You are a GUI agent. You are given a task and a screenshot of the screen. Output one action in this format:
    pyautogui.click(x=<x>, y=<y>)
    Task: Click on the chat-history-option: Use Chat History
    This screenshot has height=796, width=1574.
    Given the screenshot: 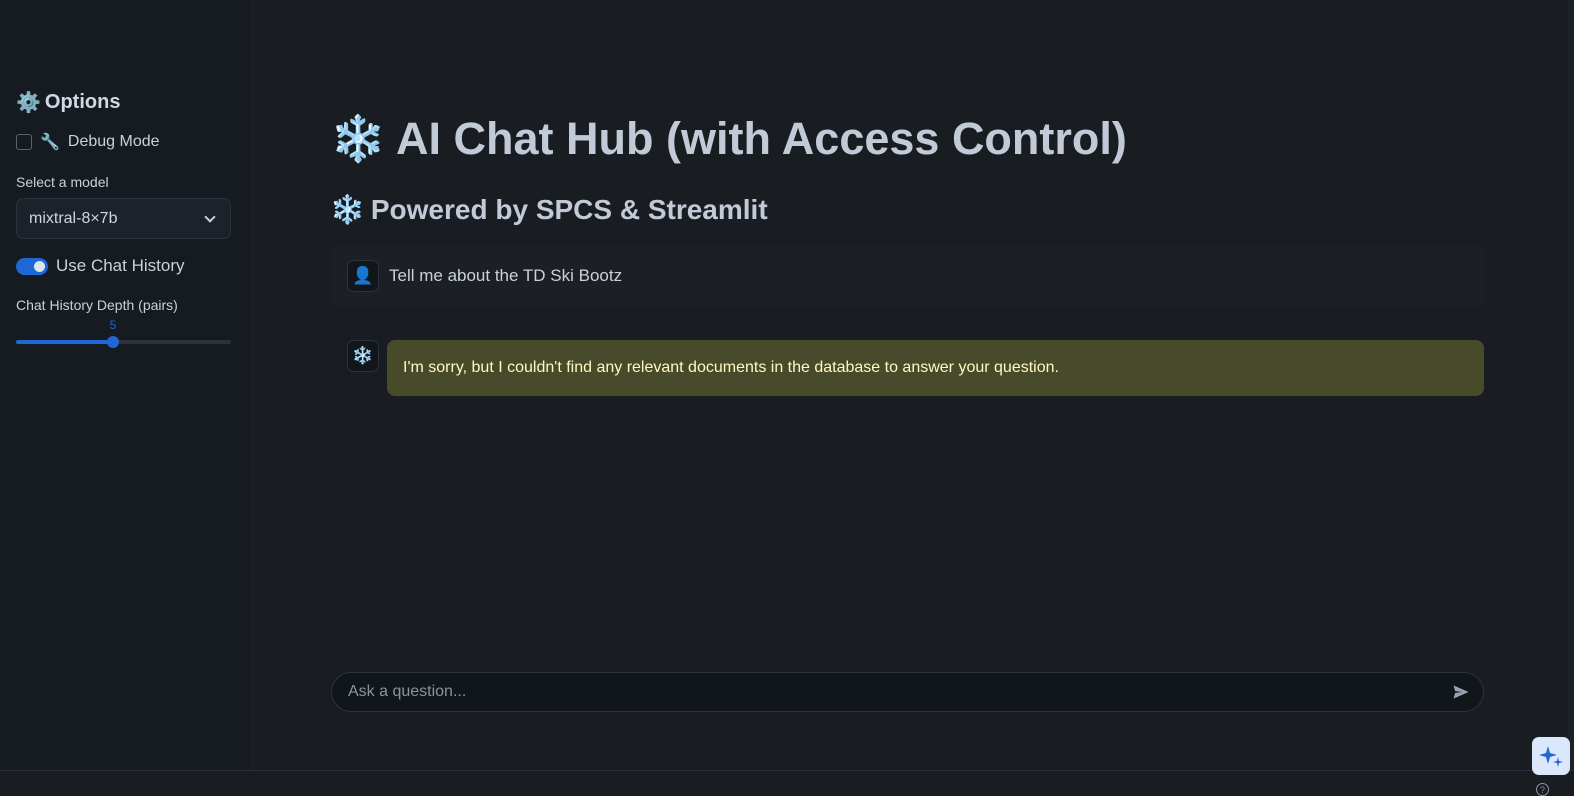 What is the action you would take?
    pyautogui.click(x=100, y=266)
    